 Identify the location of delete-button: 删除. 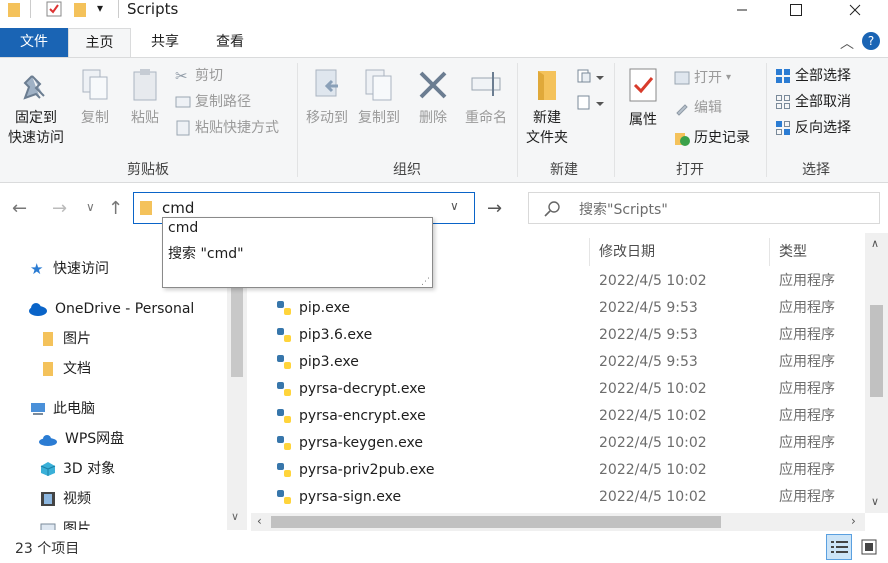
(433, 98).